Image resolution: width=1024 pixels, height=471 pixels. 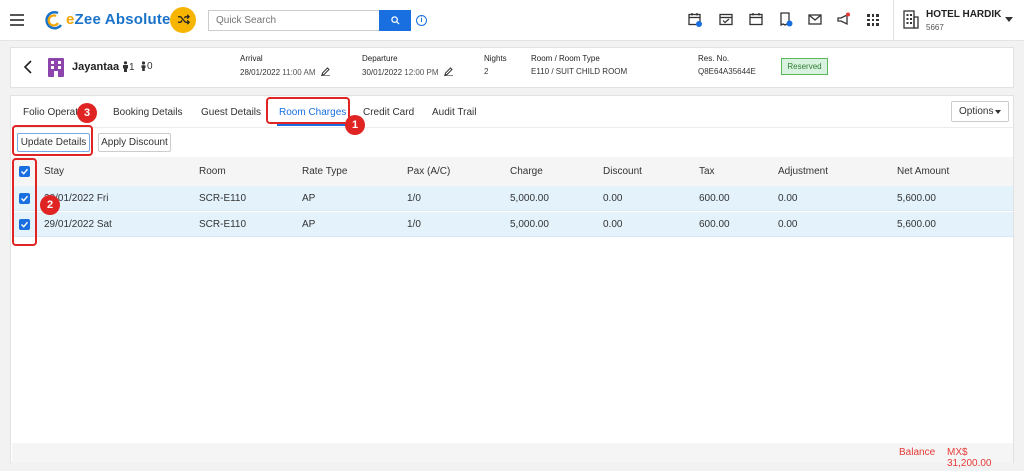 I want to click on megaphone-icon, so click(x=843, y=19).